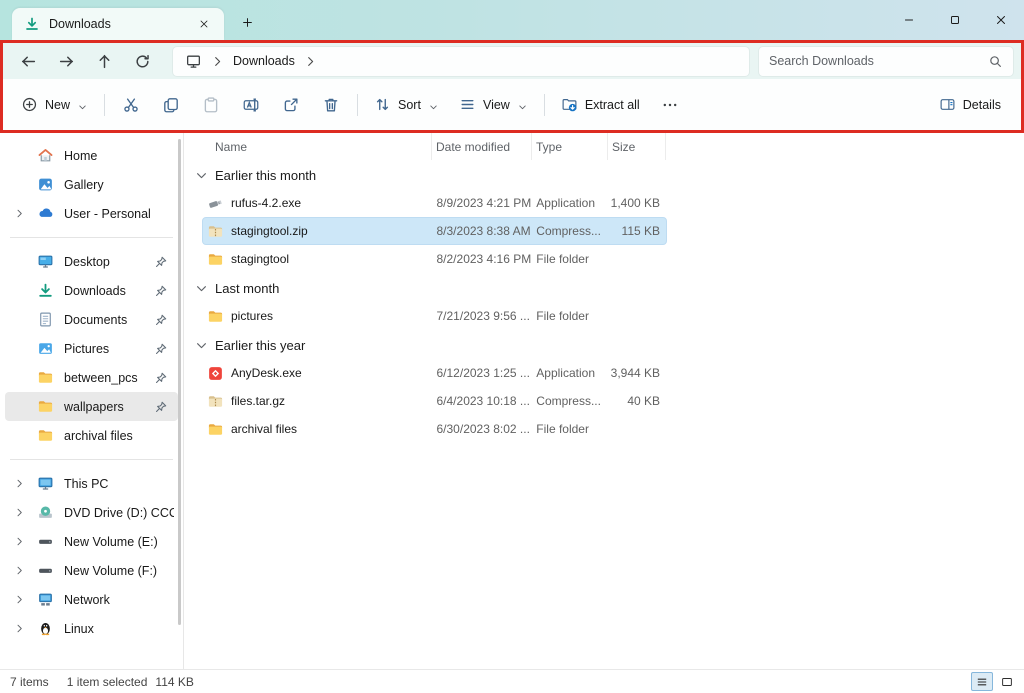 The height and width of the screenshot is (693, 1024). What do you see at coordinates (91, 290) in the screenshot?
I see `sidebar-item-downloads: Downloads` at bounding box center [91, 290].